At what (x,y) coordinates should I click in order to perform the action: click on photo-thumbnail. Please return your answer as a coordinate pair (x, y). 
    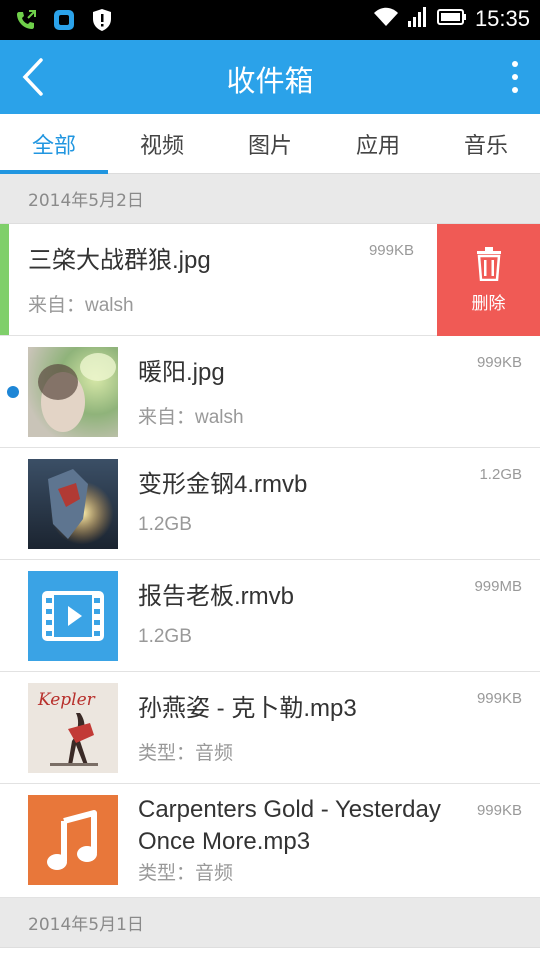
    Looking at the image, I should click on (73, 392).